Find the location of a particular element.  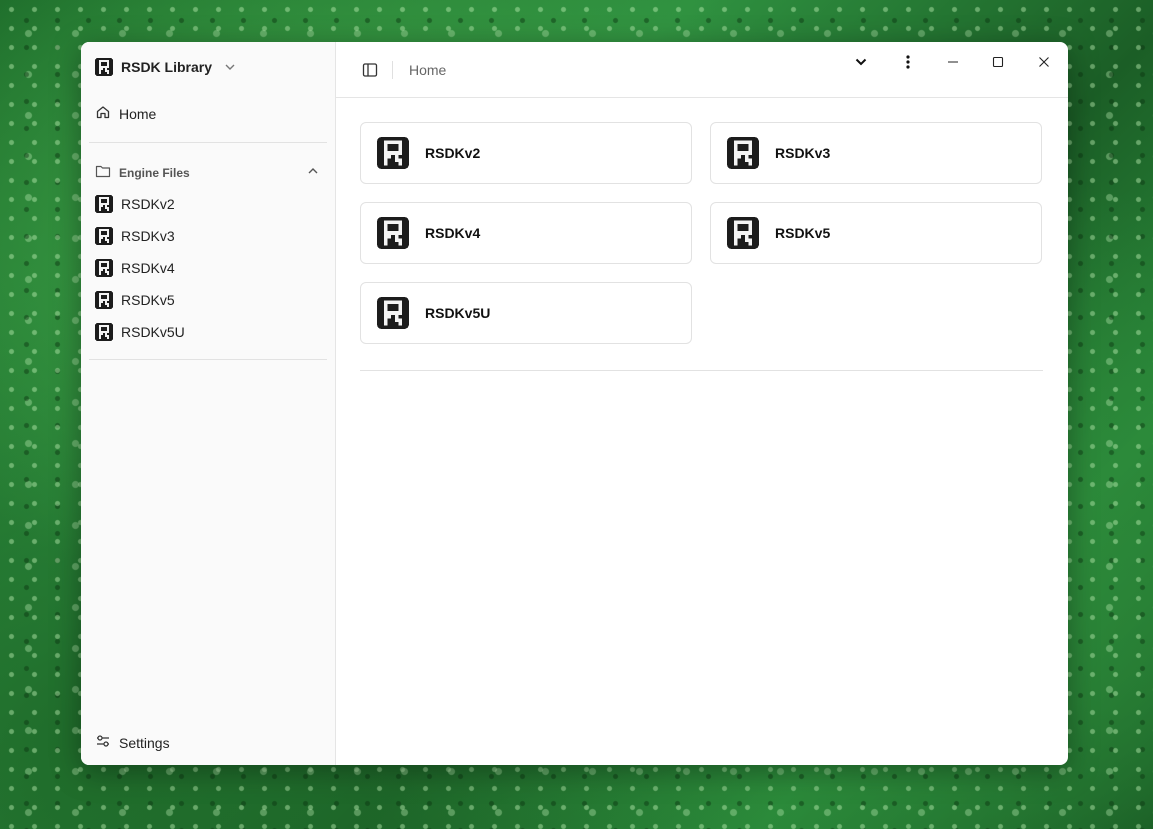

kebab-menu-icon is located at coordinates (908, 62).